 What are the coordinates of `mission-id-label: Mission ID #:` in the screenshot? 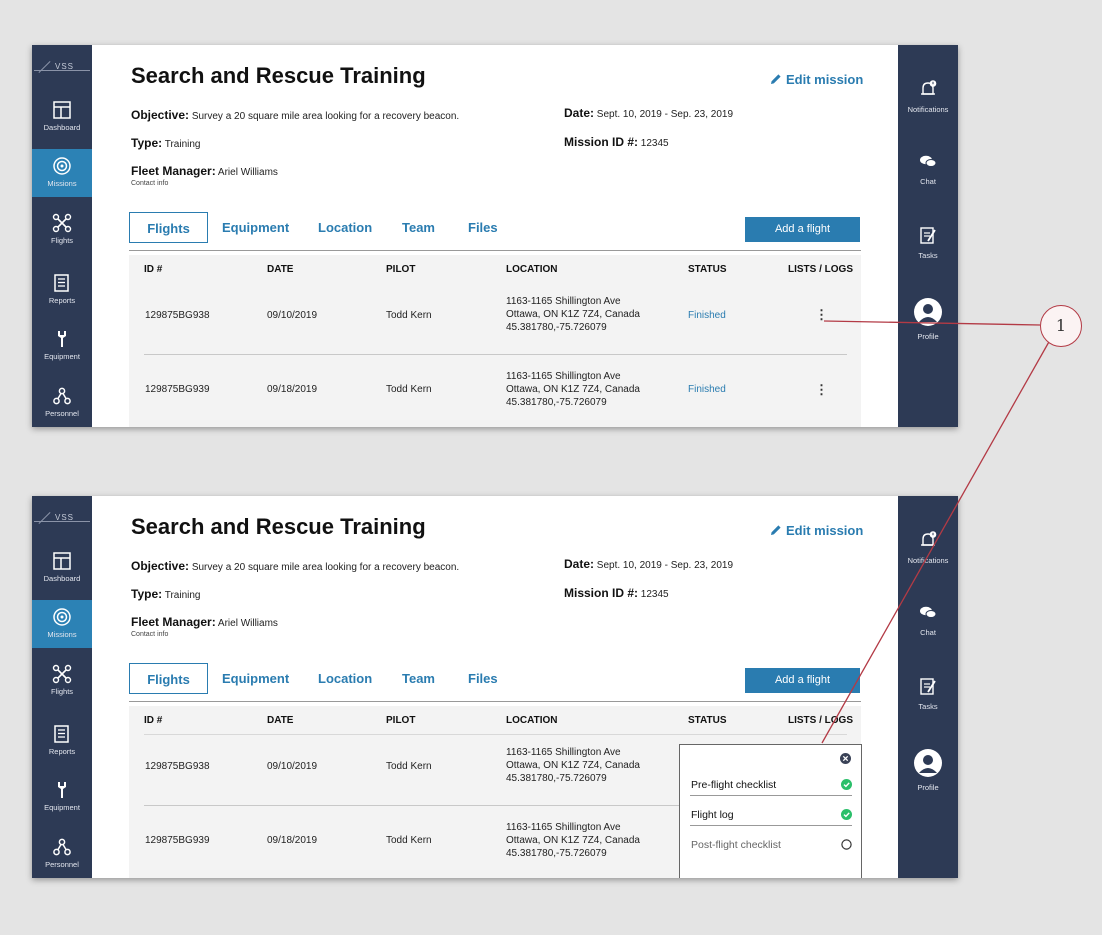 It's located at (601, 593).